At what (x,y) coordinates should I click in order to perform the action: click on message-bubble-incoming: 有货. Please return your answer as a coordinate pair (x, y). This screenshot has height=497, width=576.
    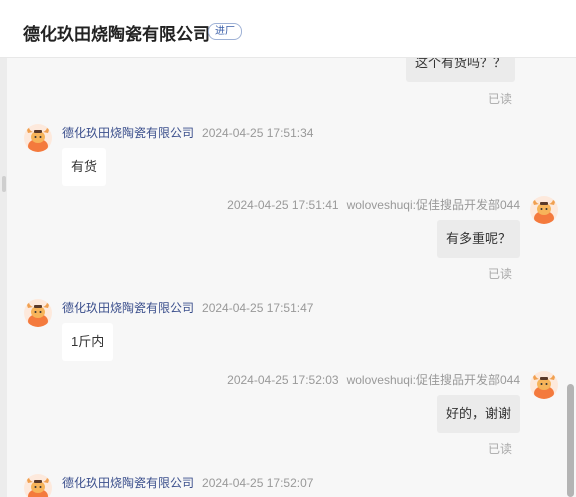
    Looking at the image, I should click on (84, 167).